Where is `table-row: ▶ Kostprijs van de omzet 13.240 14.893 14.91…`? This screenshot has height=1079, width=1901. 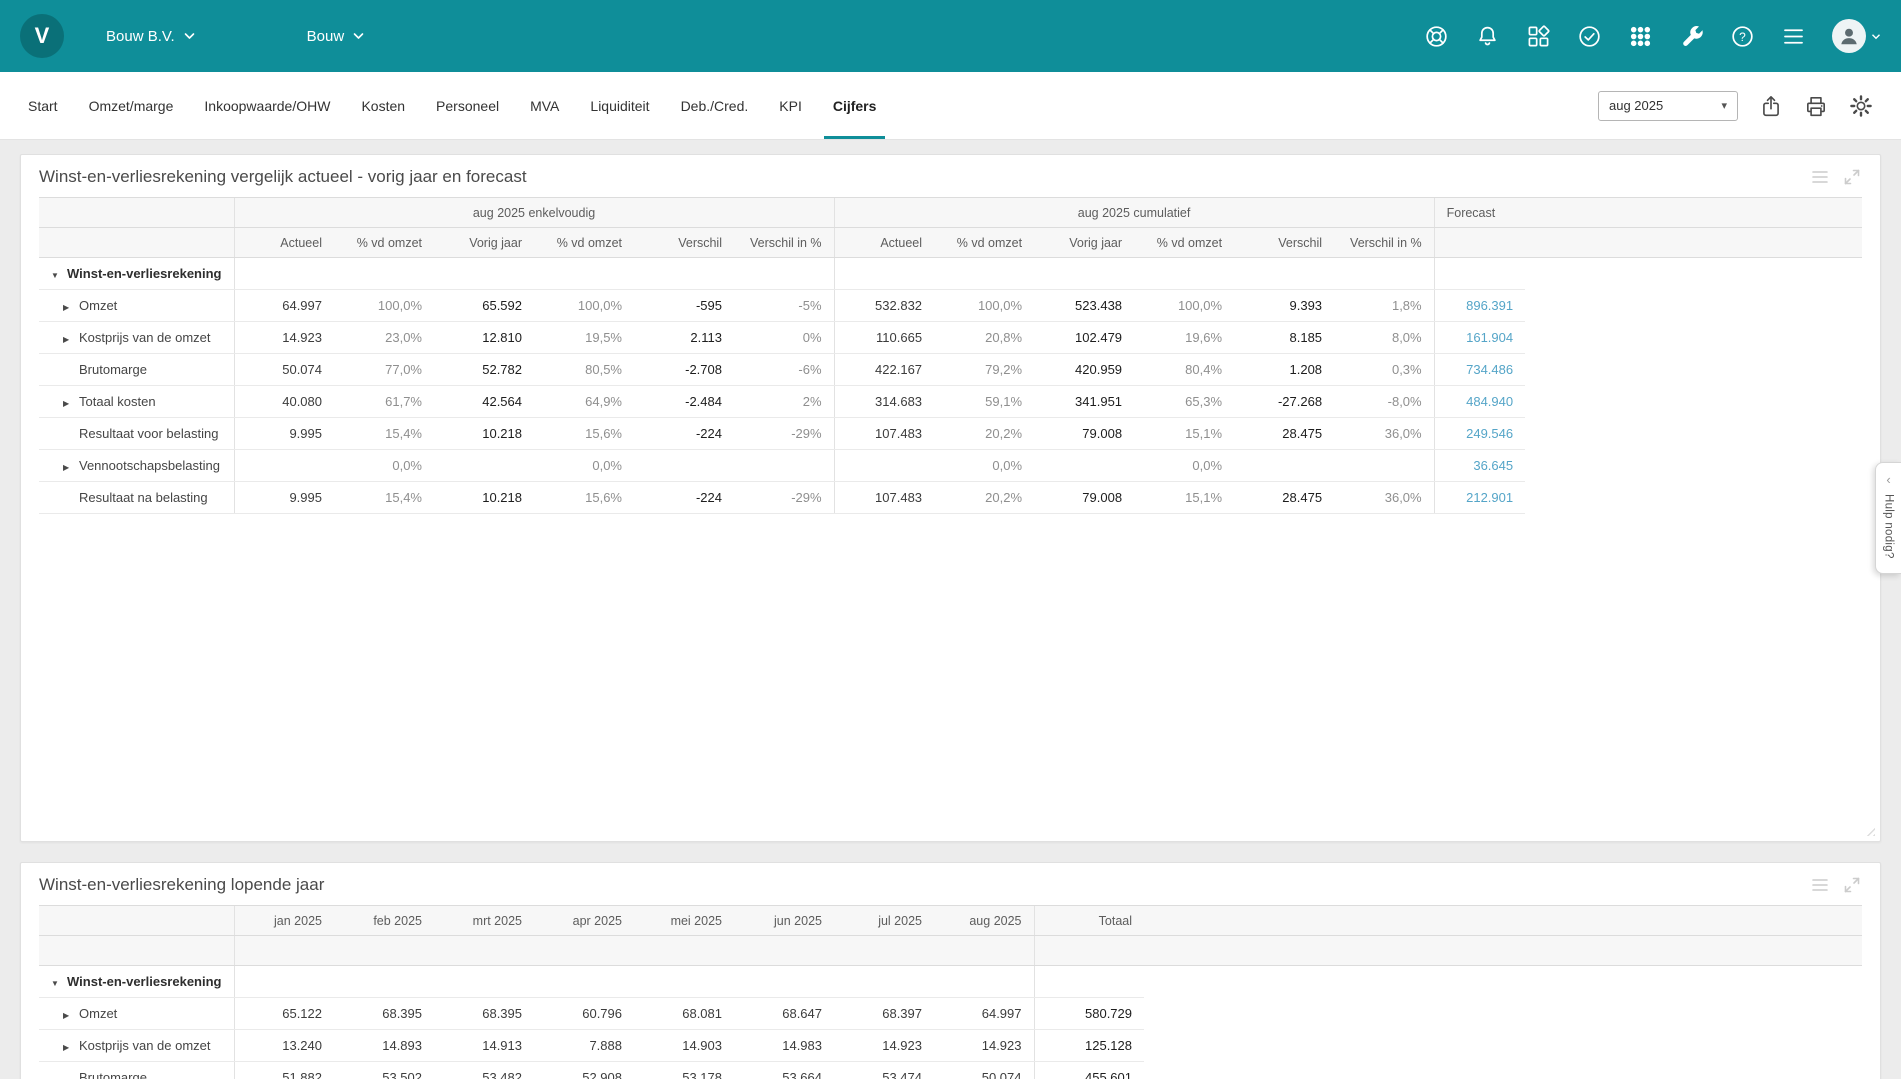 table-row: ▶ Kostprijs van de omzet 13.240 14.893 14.91… is located at coordinates (950, 1045).